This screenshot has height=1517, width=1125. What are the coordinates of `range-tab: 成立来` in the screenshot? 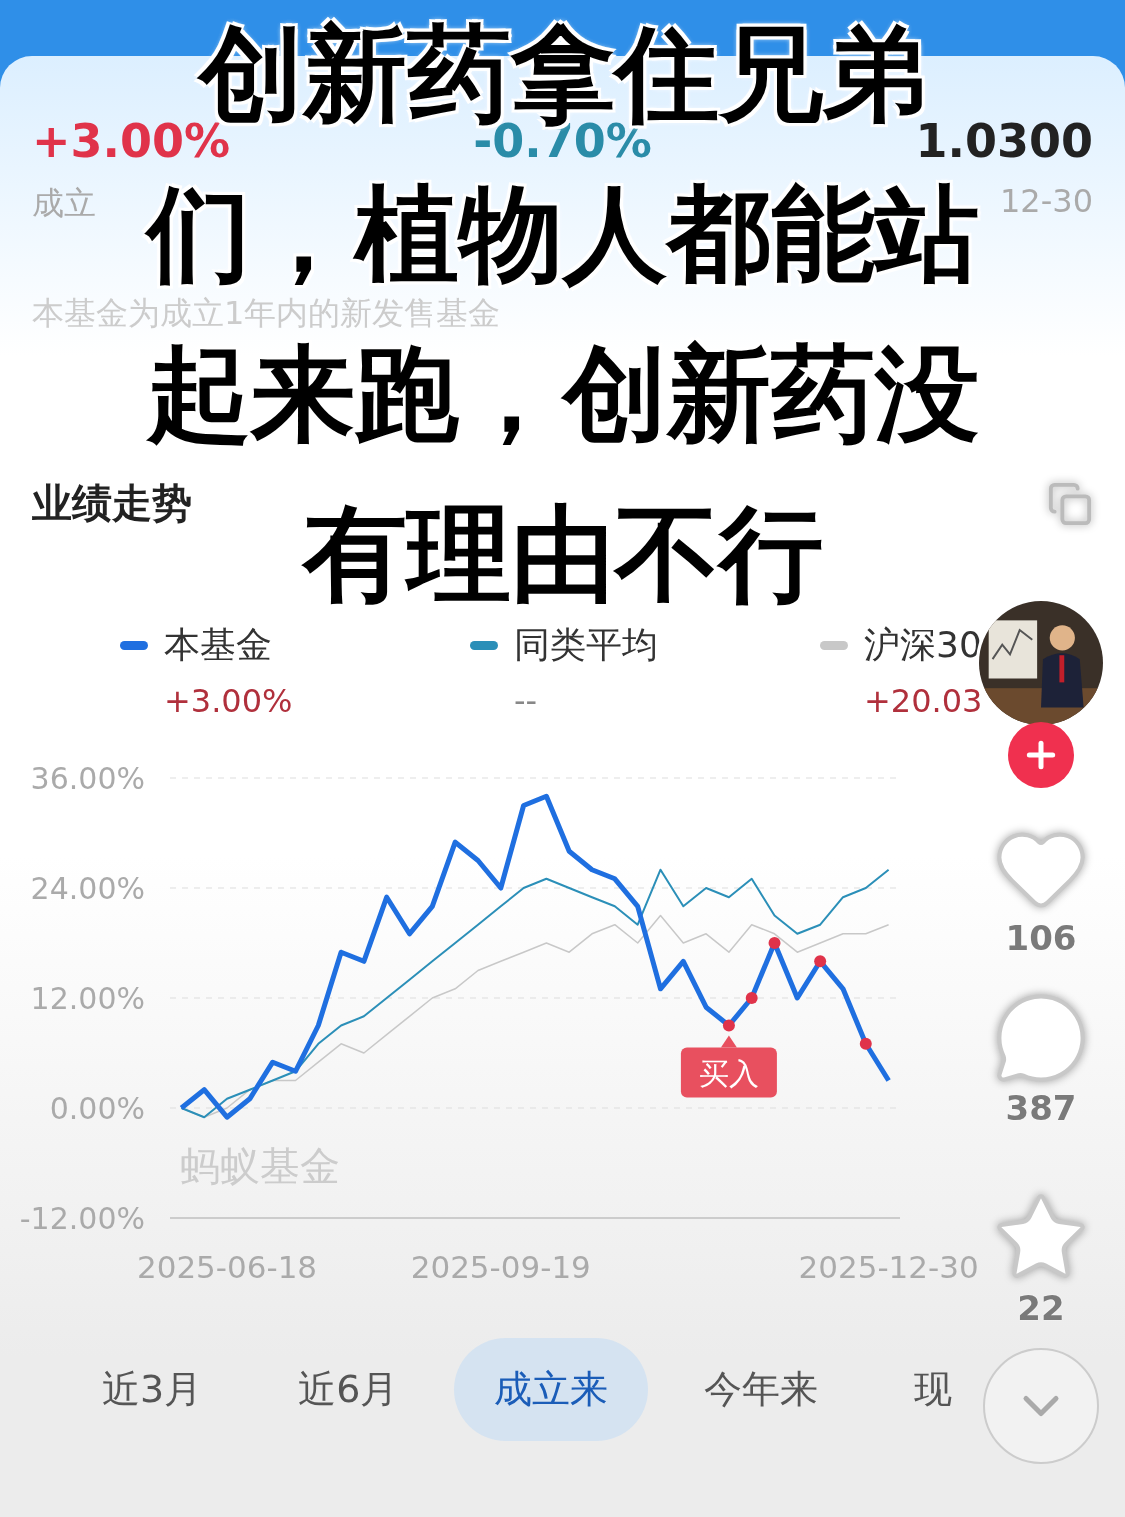 It's located at (551, 1389).